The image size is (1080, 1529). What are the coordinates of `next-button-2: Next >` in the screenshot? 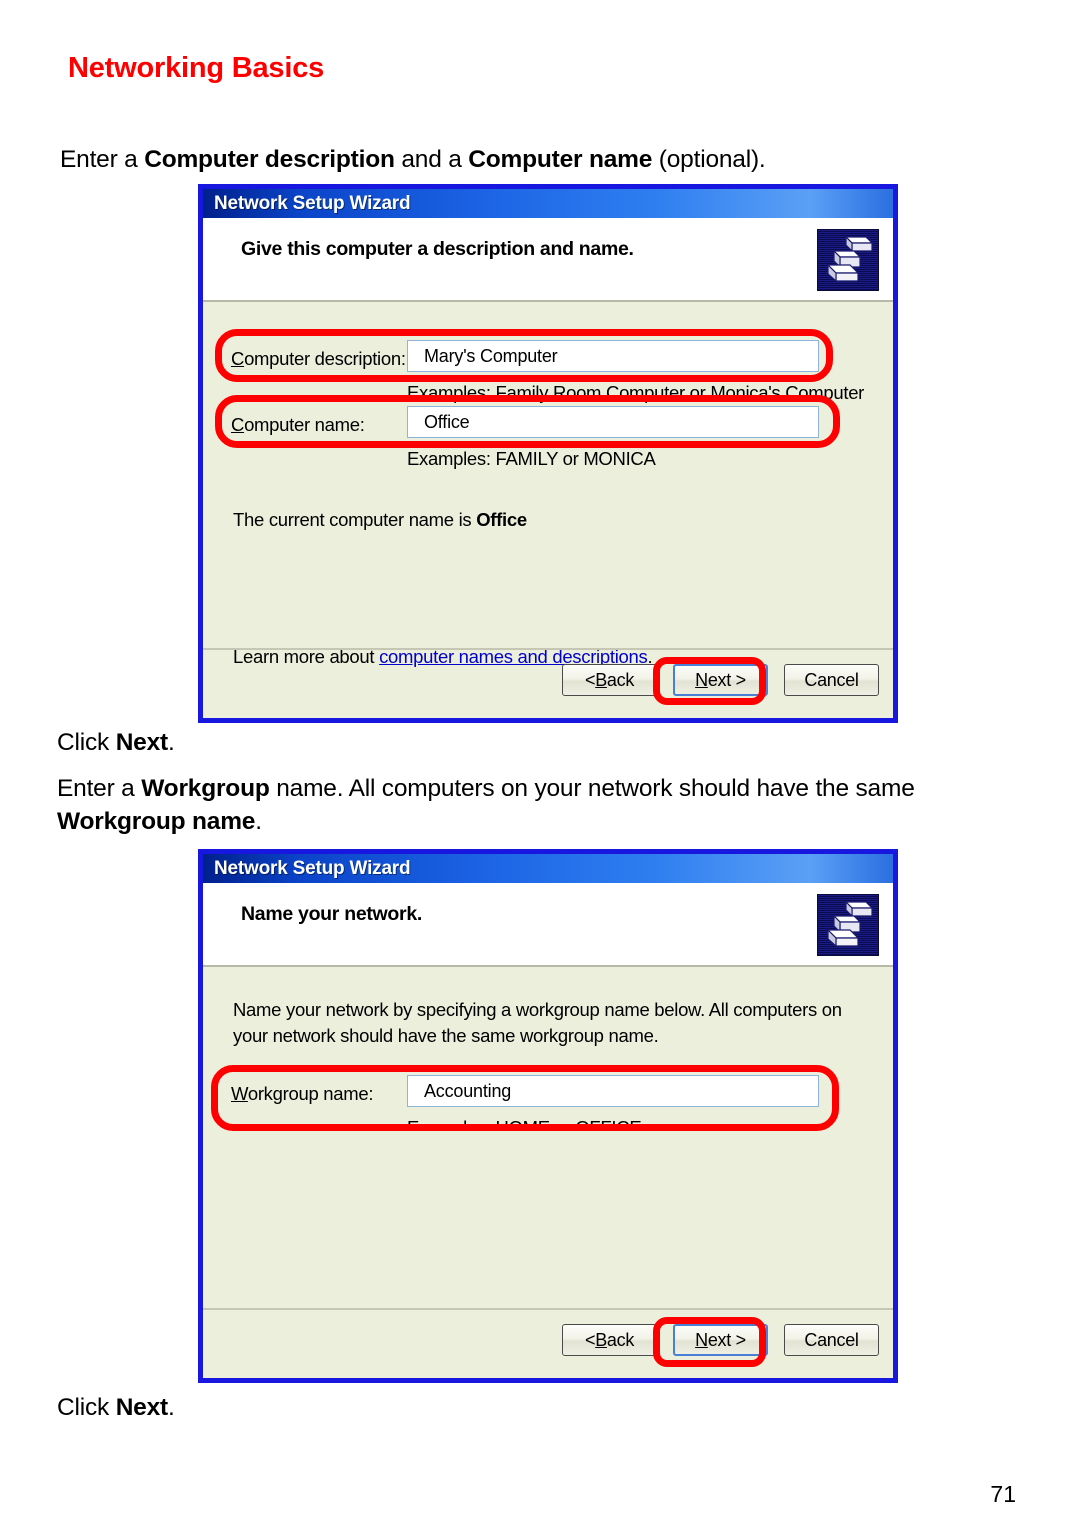 It's located at (720, 1340).